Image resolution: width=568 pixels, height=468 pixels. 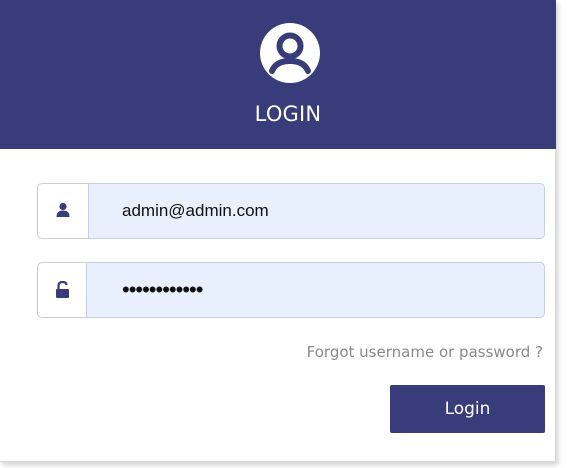 What do you see at coordinates (425, 352) in the screenshot?
I see `forgot-password-link: Forgot username or password ?` at bounding box center [425, 352].